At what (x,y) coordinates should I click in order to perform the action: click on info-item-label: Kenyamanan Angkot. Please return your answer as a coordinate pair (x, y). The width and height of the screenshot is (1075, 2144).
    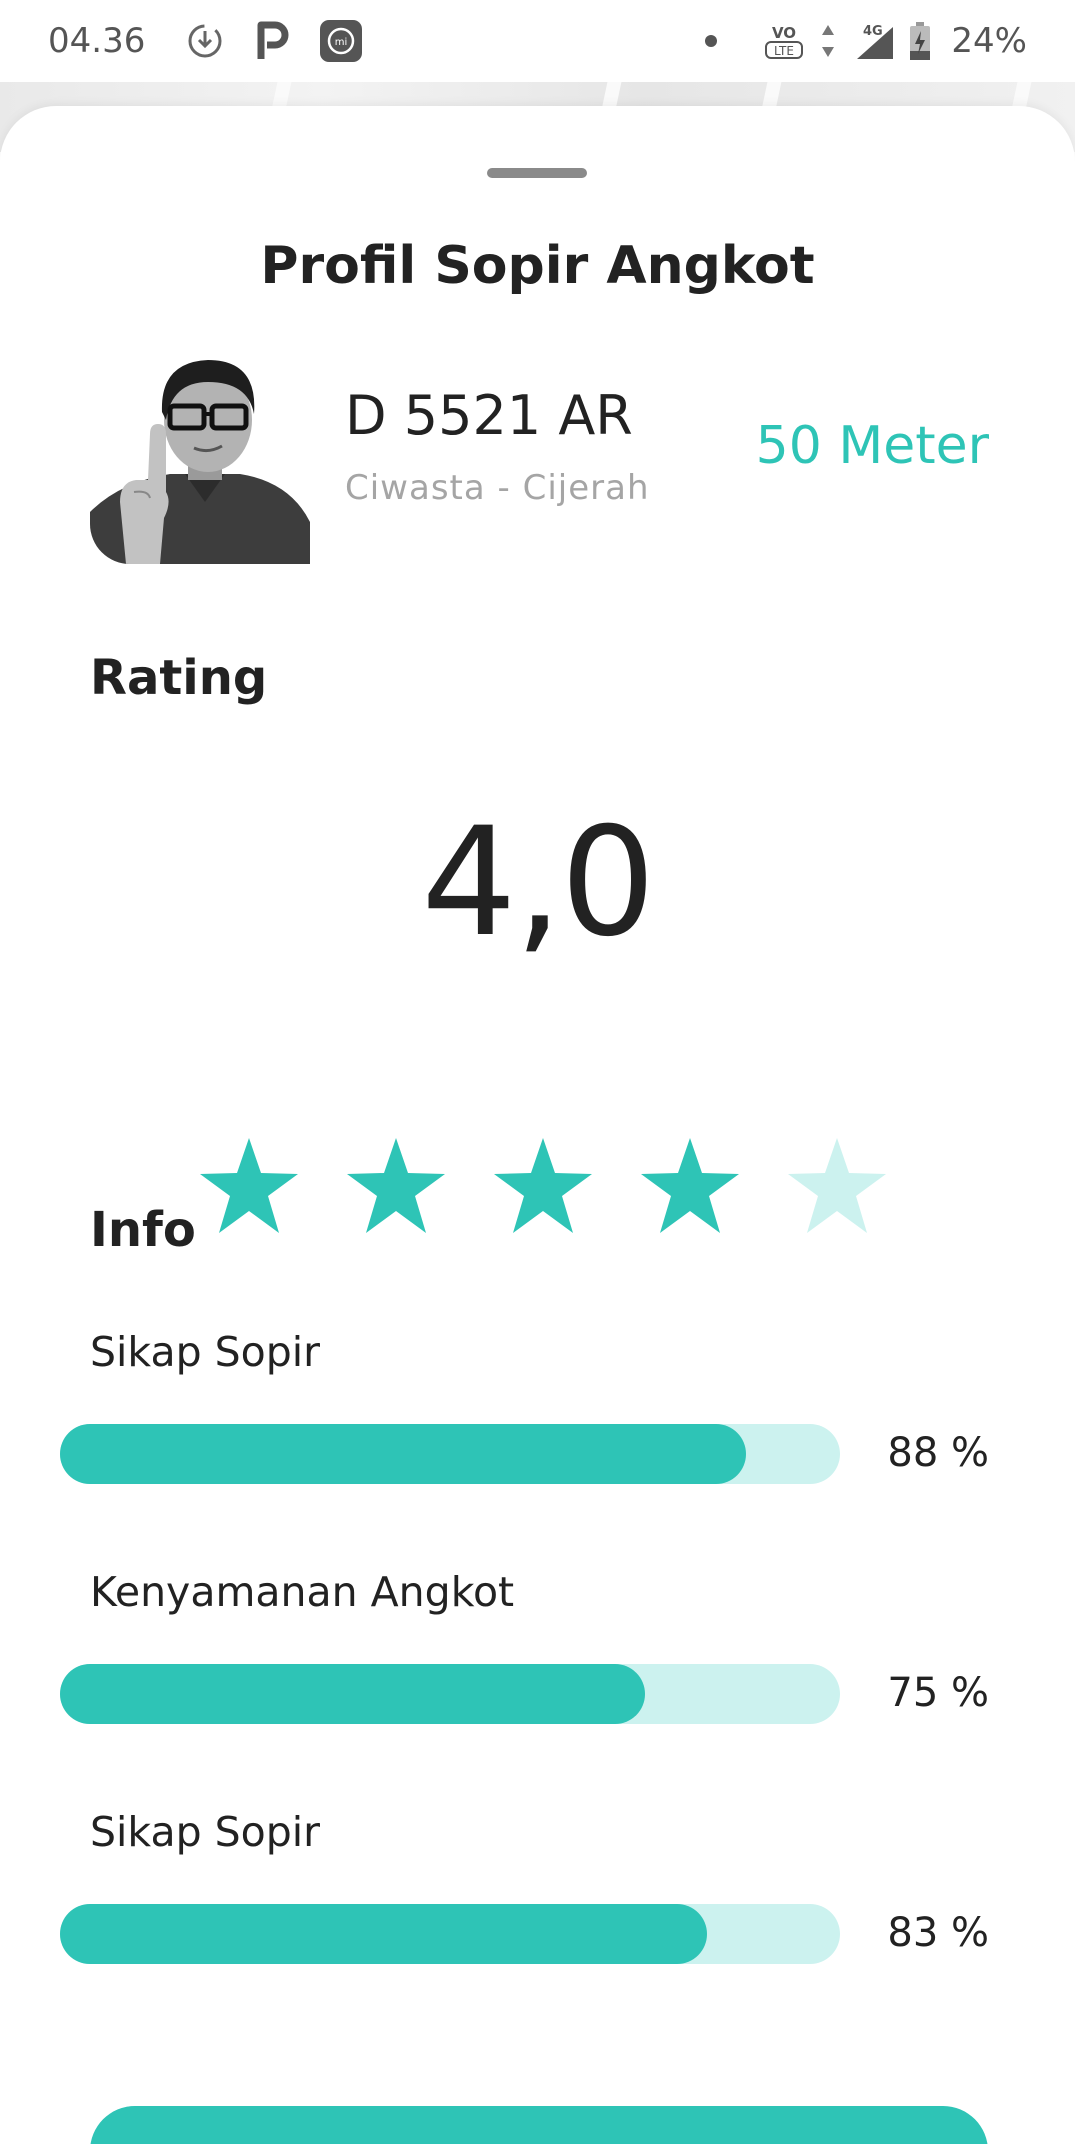
    Looking at the image, I should click on (302, 1592).